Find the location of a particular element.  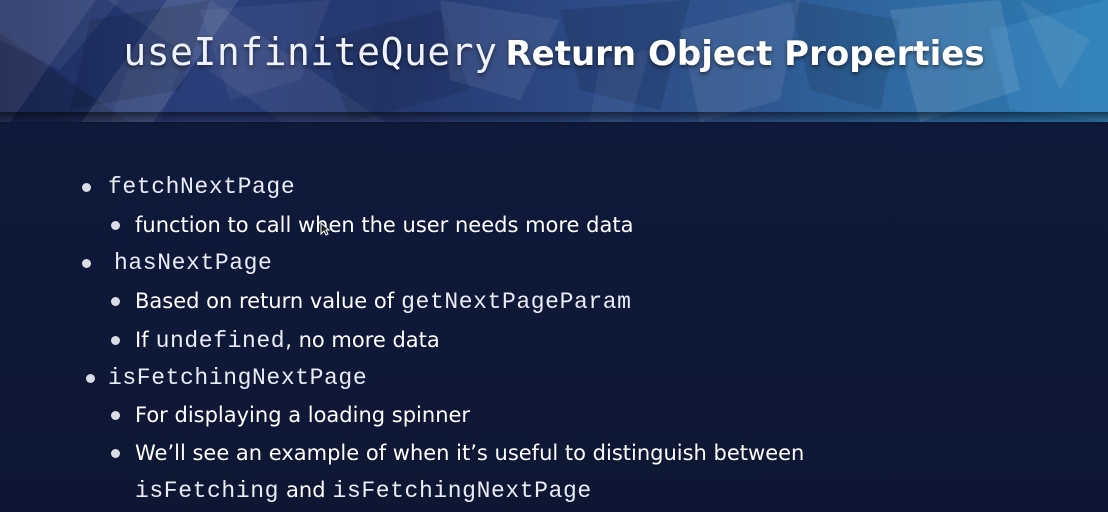

sub-bullet-code: undefined is located at coordinates (220, 341).